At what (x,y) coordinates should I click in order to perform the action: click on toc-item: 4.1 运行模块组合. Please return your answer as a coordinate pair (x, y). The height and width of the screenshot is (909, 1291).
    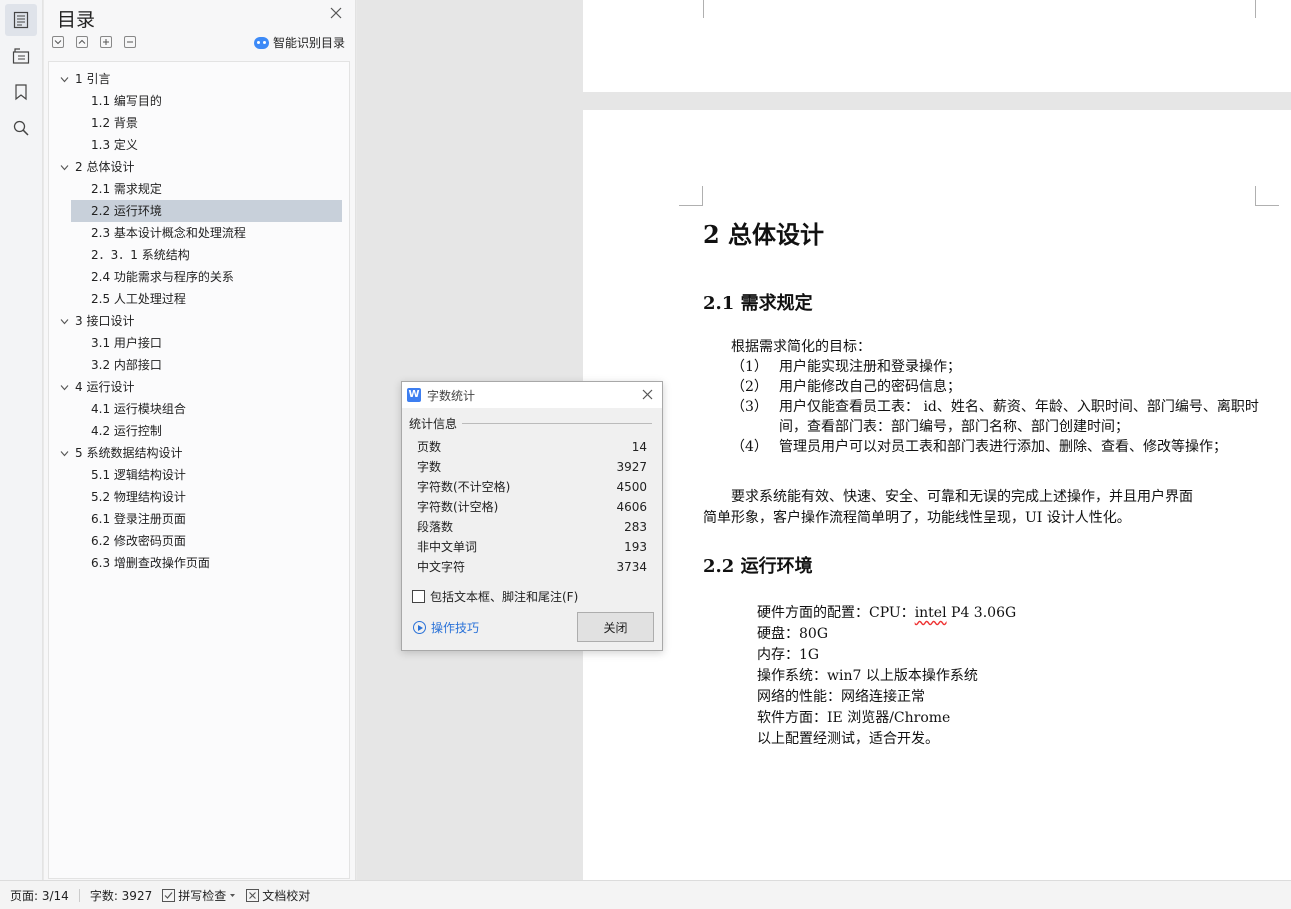
    Looking at the image, I should click on (199, 409).